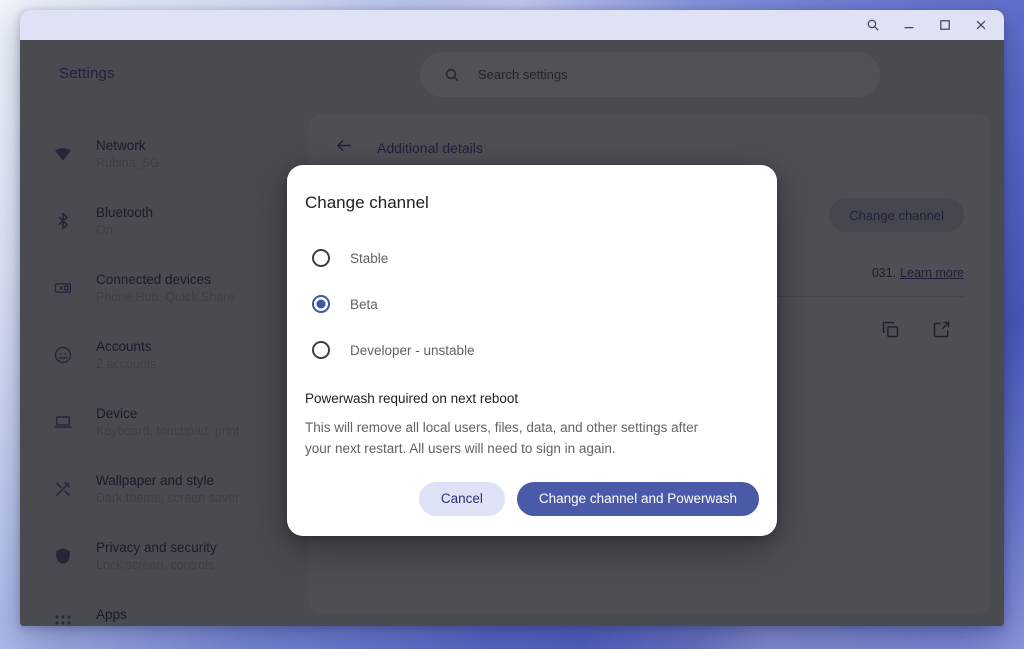  I want to click on confirm-change-channel-button: Change channel and Powerwash, so click(637, 498).